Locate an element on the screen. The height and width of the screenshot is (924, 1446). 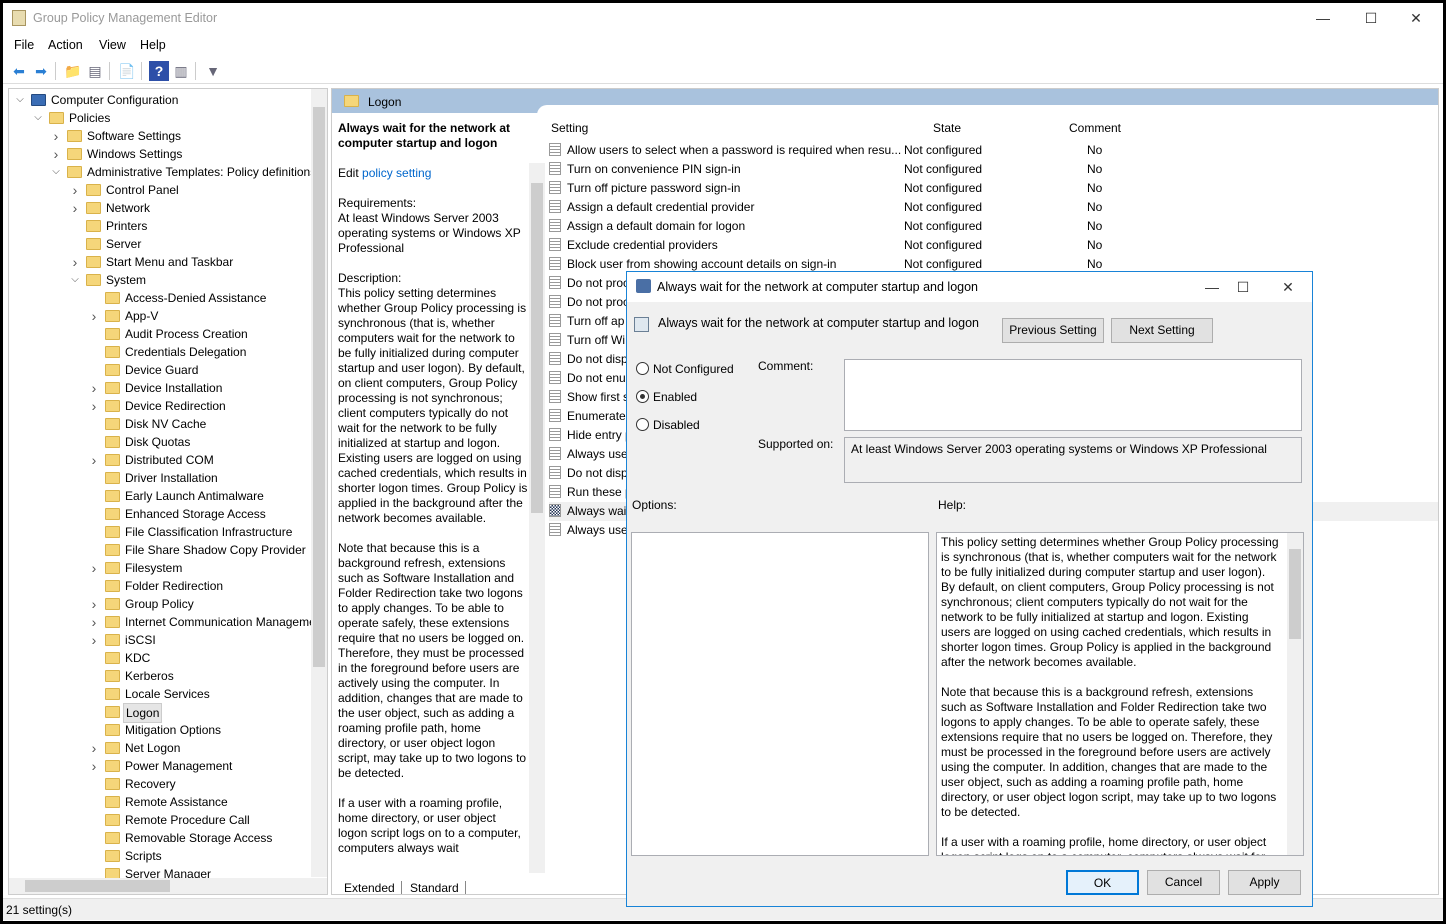
menu-action: Action is located at coordinates (65, 45).